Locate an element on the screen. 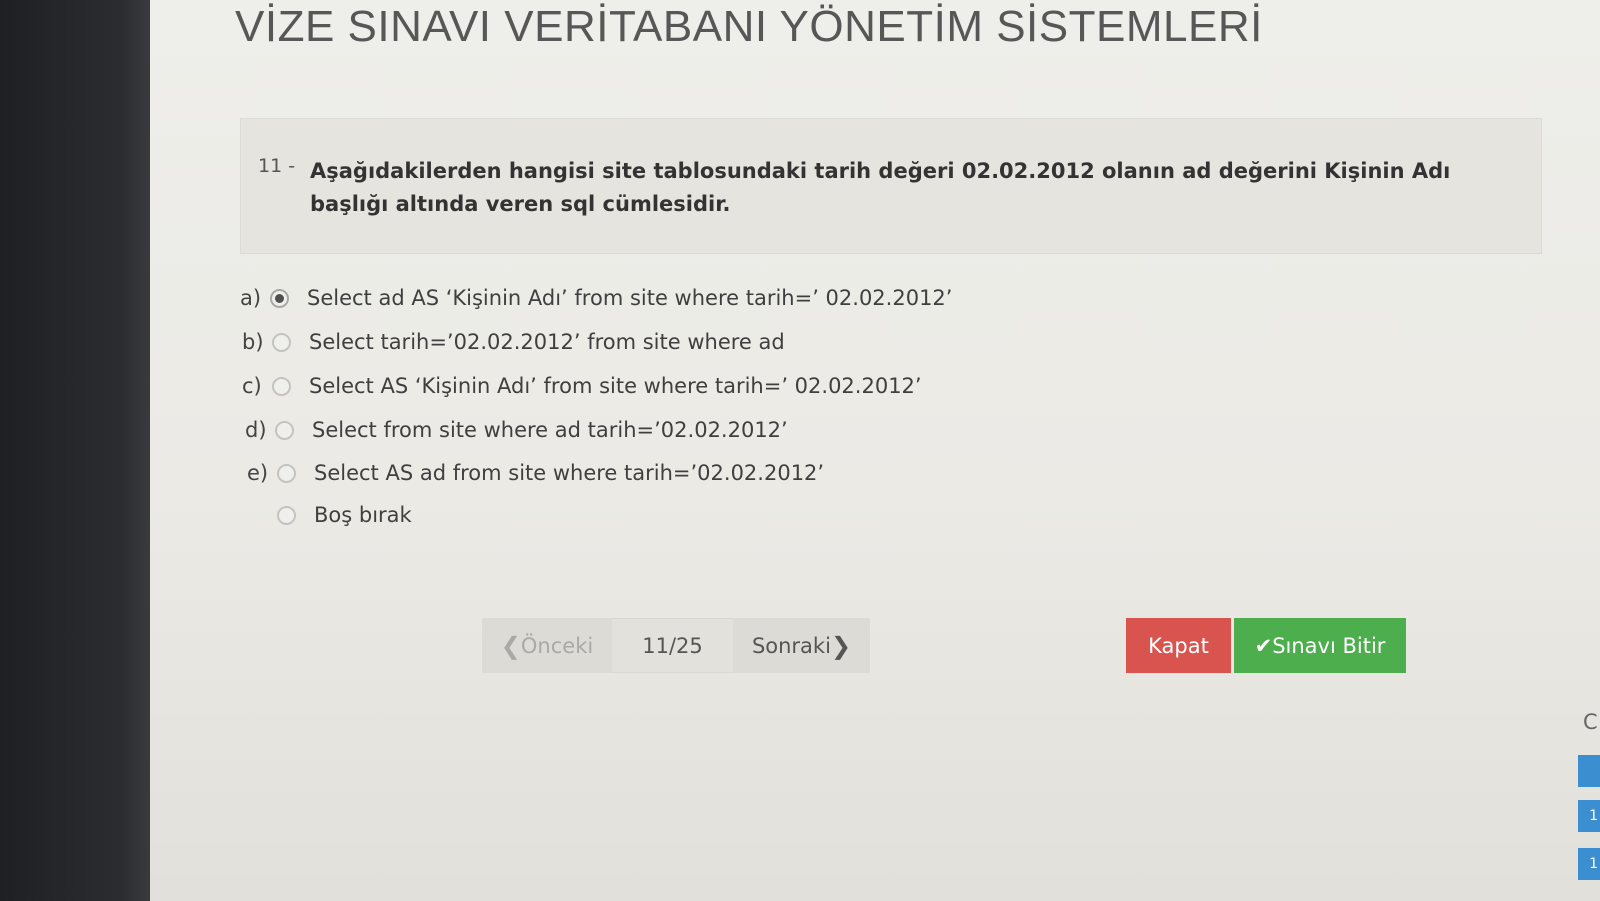 The width and height of the screenshot is (1600, 901). finish-exam-button: ✔ Sınavı Bitir is located at coordinates (1320, 645).